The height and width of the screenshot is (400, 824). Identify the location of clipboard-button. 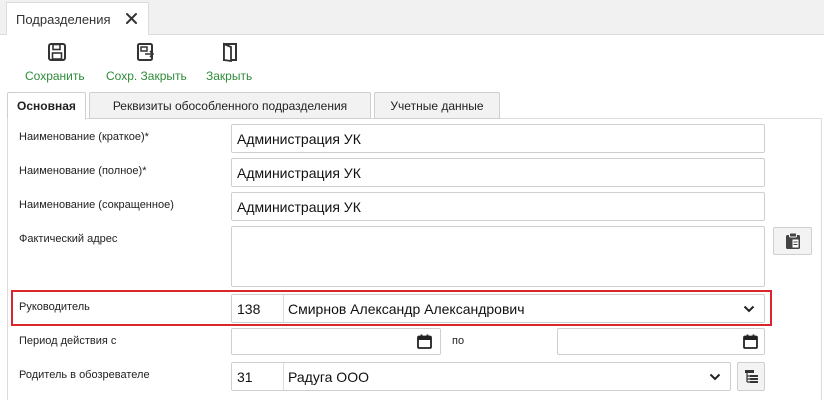
(792, 241).